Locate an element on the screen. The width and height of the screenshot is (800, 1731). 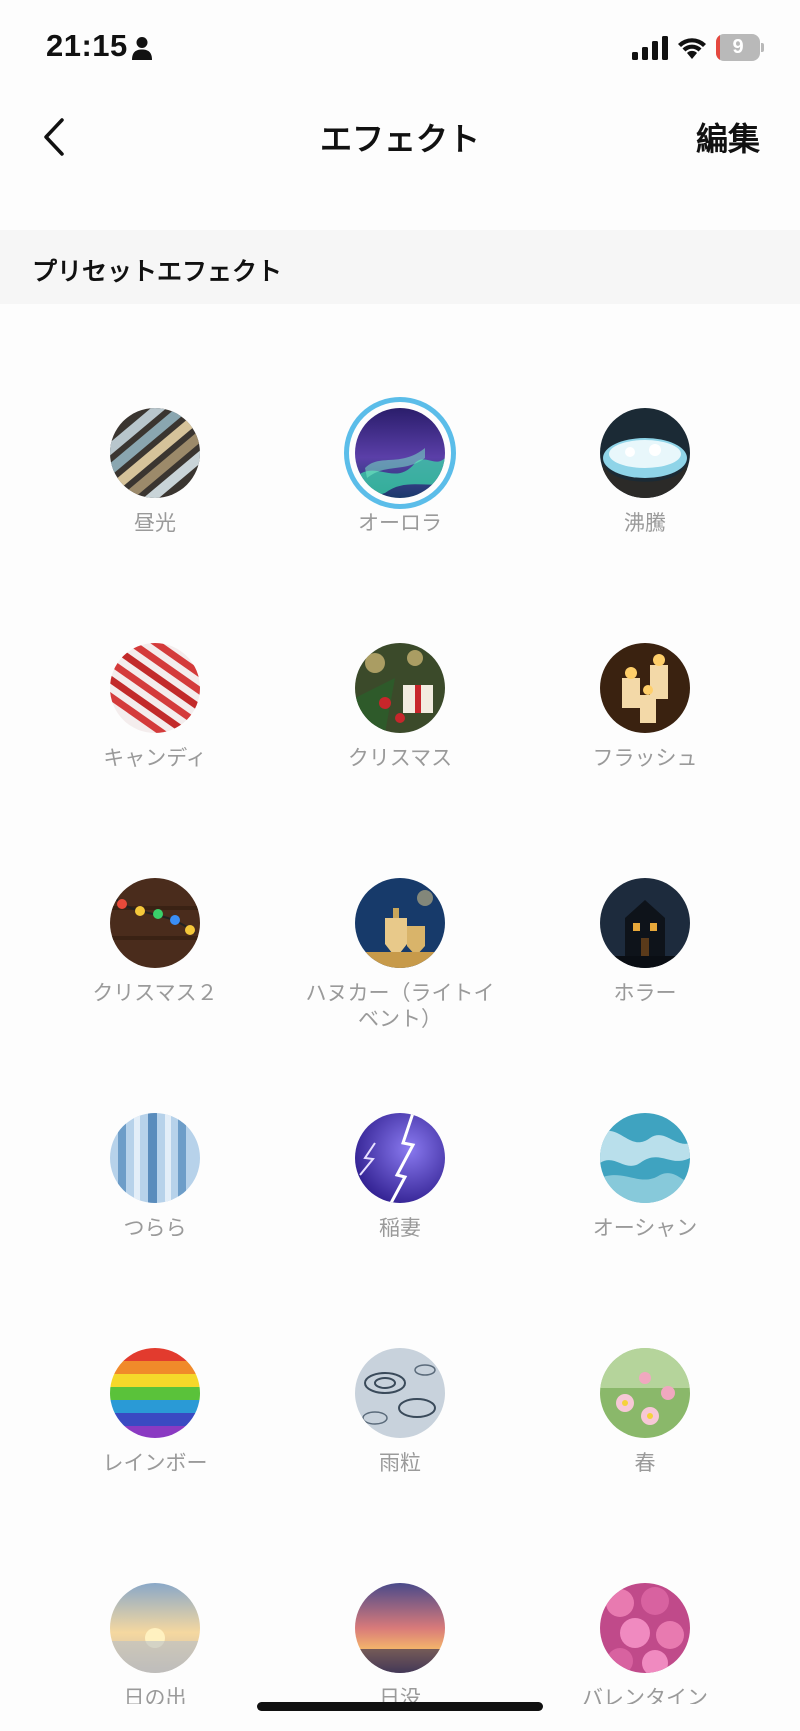
effect-label: オーシャン is located at coordinates (645, 1228).